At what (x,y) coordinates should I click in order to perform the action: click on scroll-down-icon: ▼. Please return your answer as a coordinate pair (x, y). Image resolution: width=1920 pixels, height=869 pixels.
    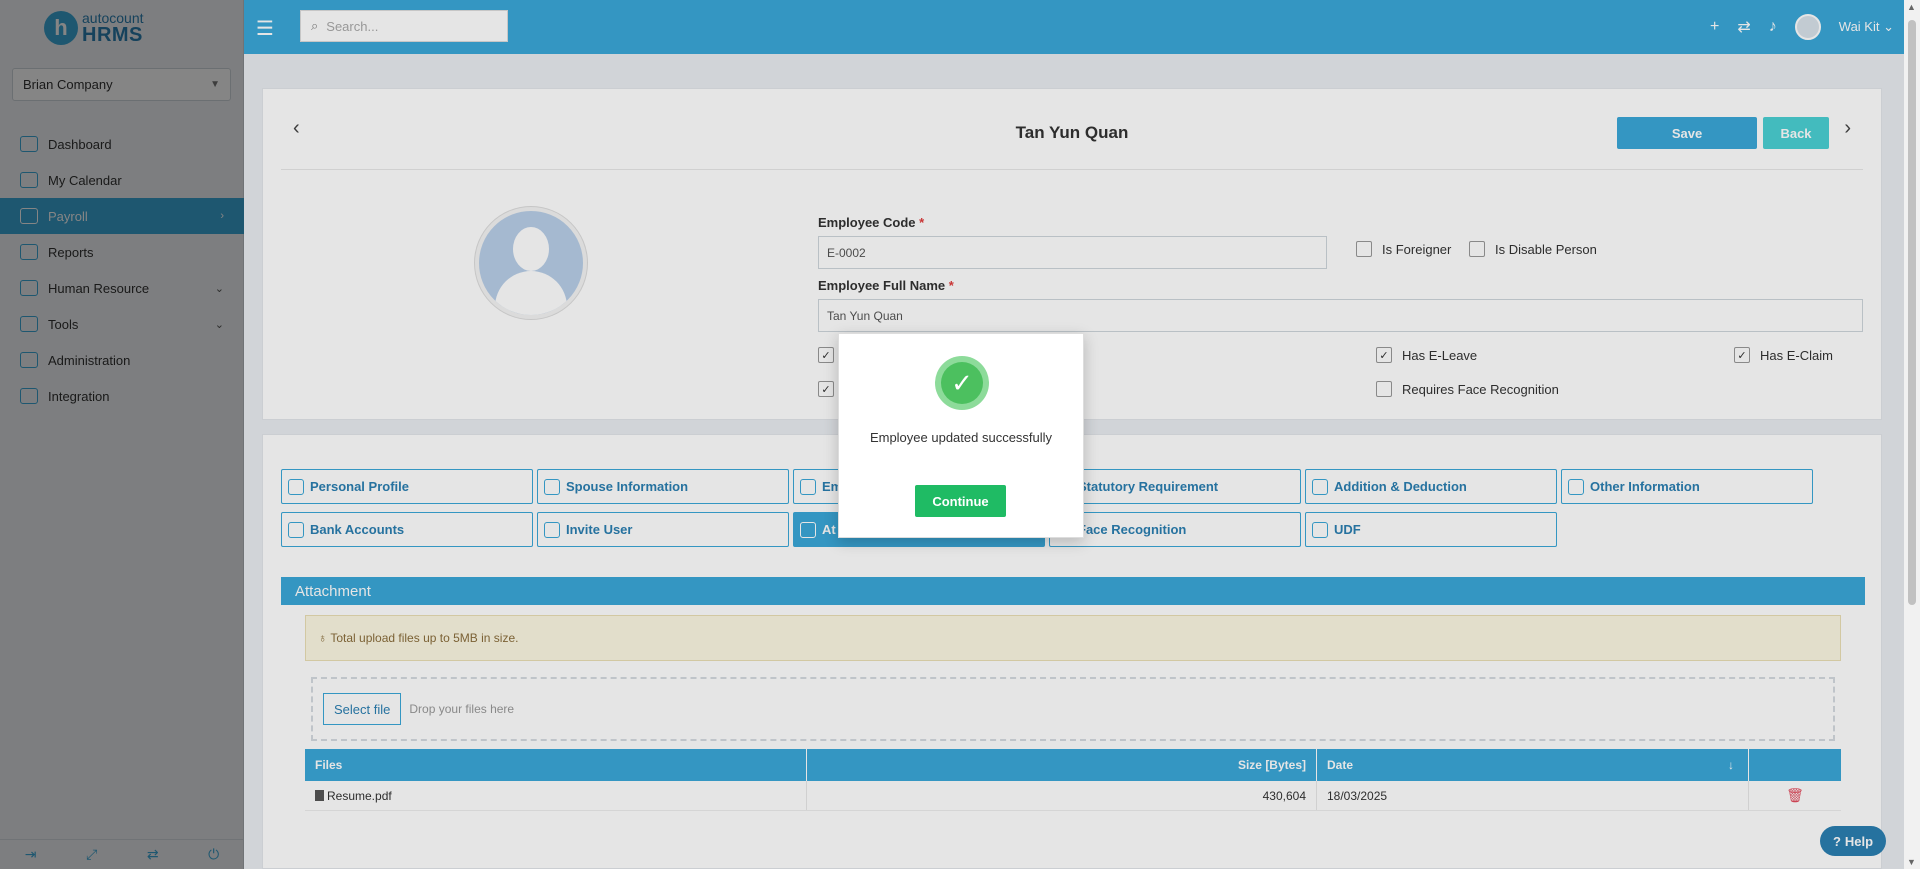
    Looking at the image, I should click on (1911, 862).